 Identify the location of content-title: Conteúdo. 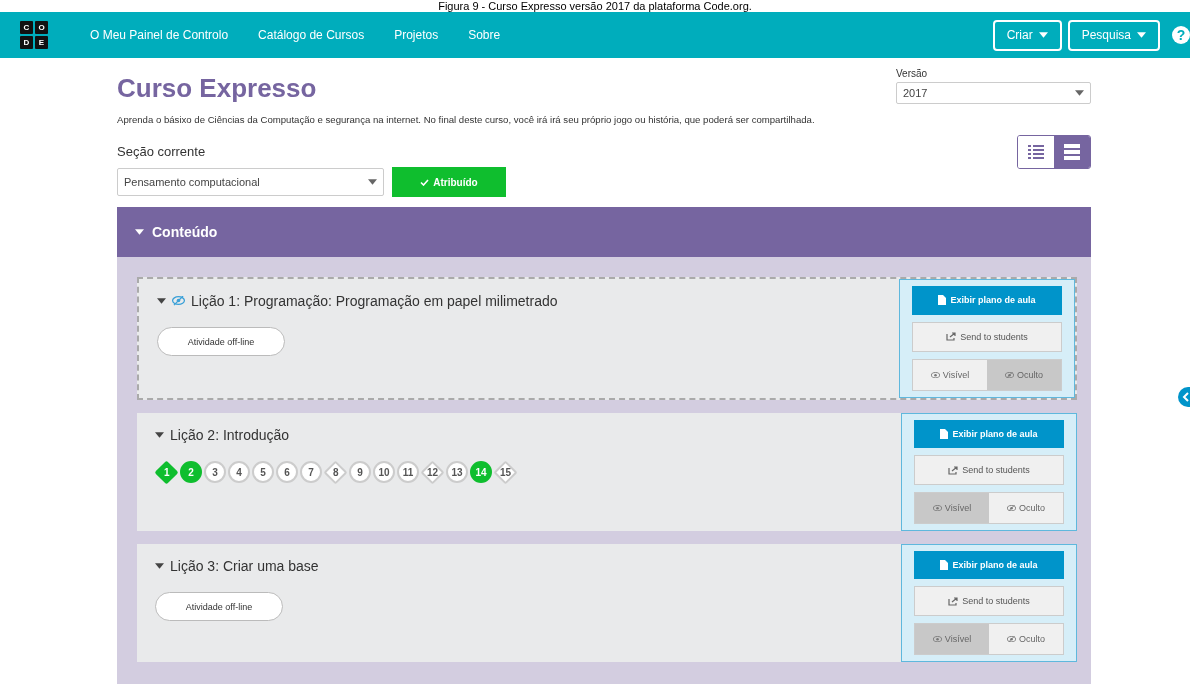
(185, 232).